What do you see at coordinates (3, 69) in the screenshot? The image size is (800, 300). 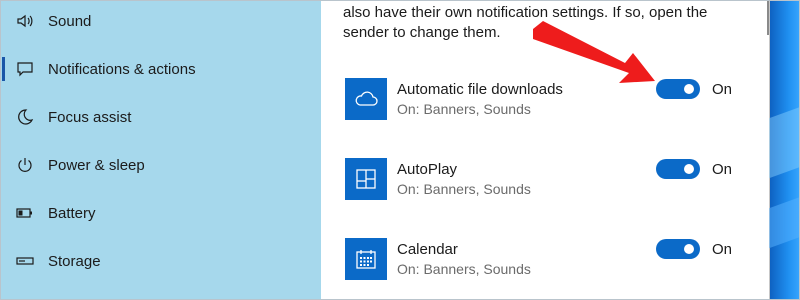 I see `selection-indicator` at bounding box center [3, 69].